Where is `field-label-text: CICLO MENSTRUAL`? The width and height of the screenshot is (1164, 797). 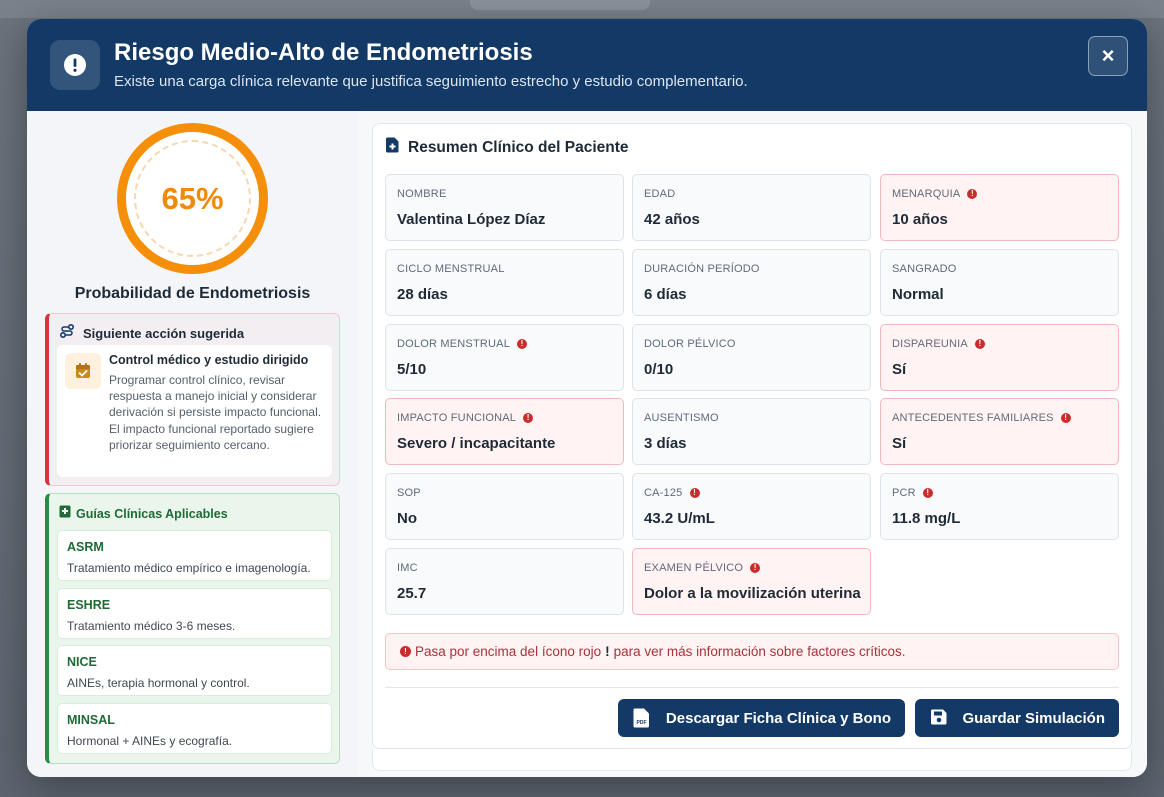 field-label-text: CICLO MENSTRUAL is located at coordinates (451, 269).